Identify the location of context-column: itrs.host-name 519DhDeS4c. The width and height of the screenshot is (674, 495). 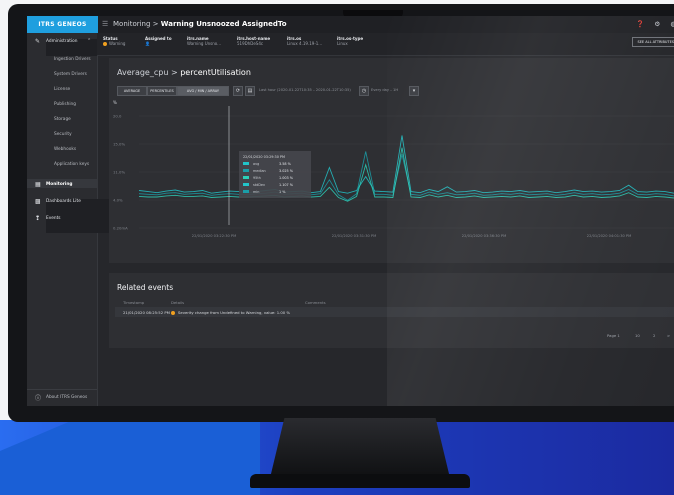
(253, 41).